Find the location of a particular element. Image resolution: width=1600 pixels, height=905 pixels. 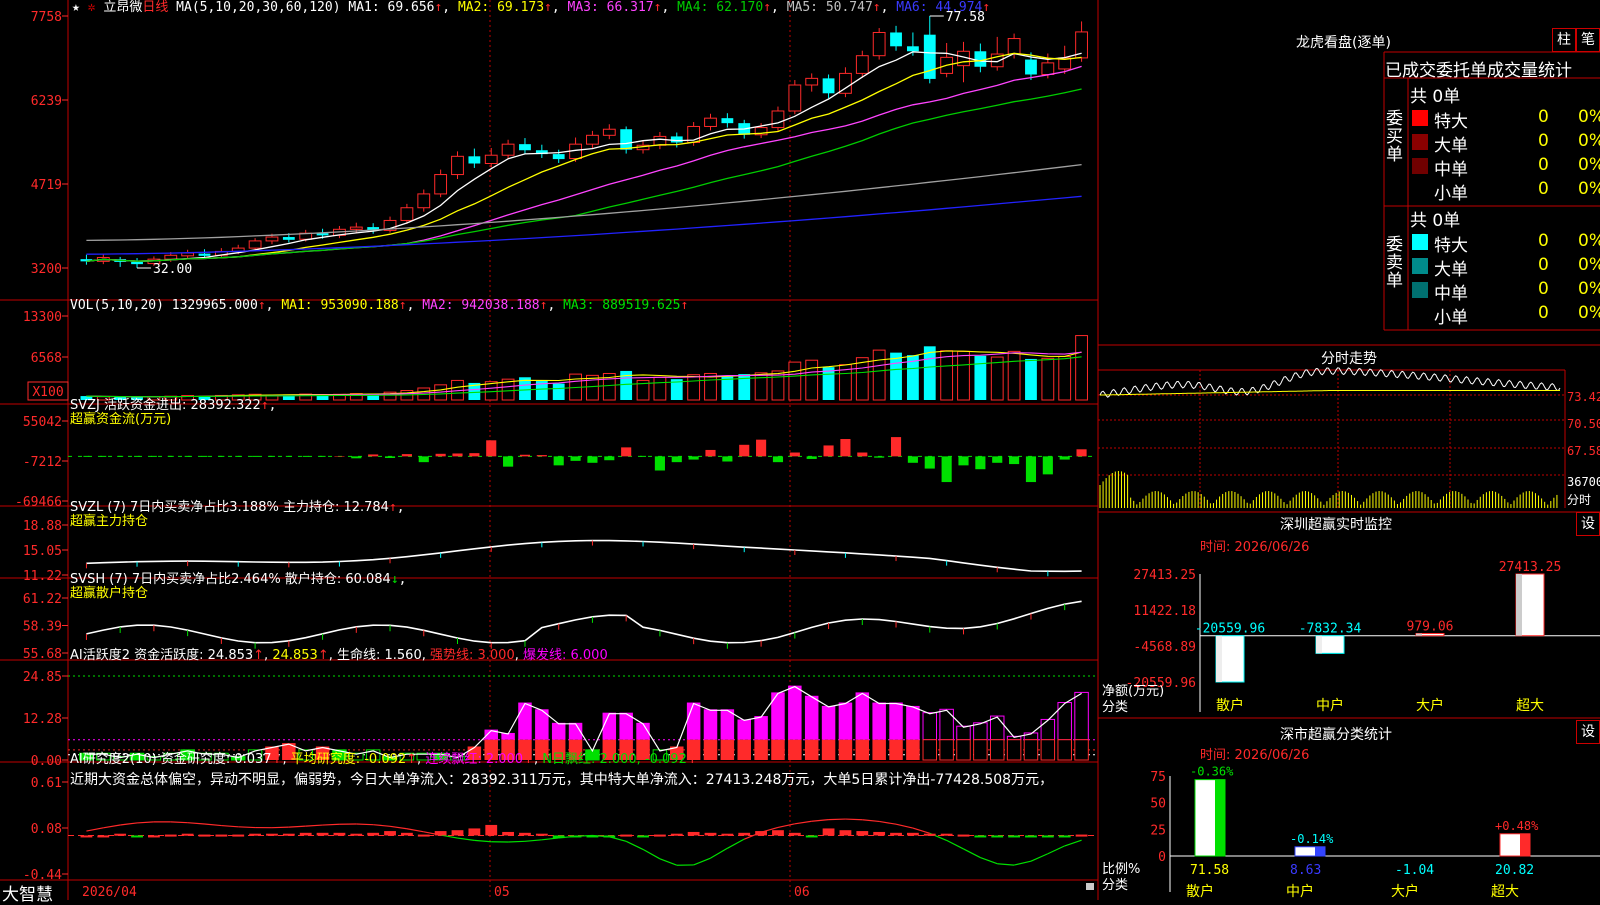

ma6-value: MA6: 44.974 is located at coordinates (939, 7).